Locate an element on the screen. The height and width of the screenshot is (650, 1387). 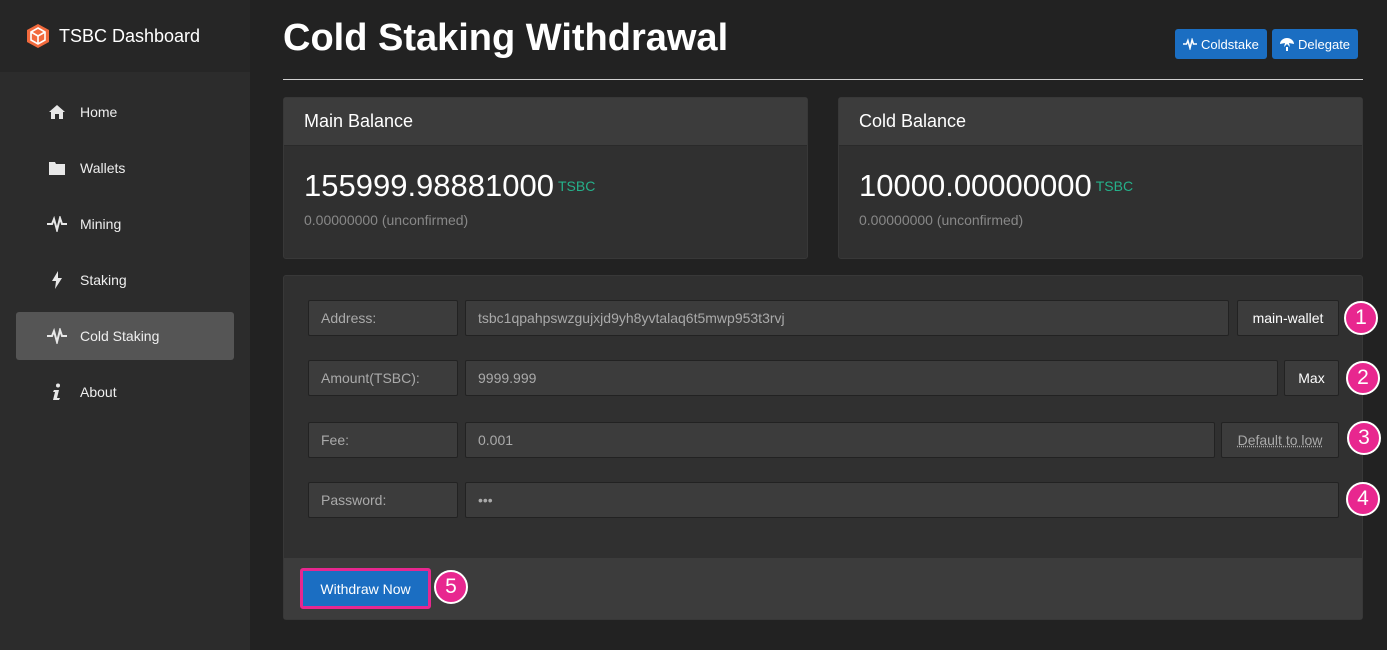
balance-value: 155999.98881000 is located at coordinates (429, 185).